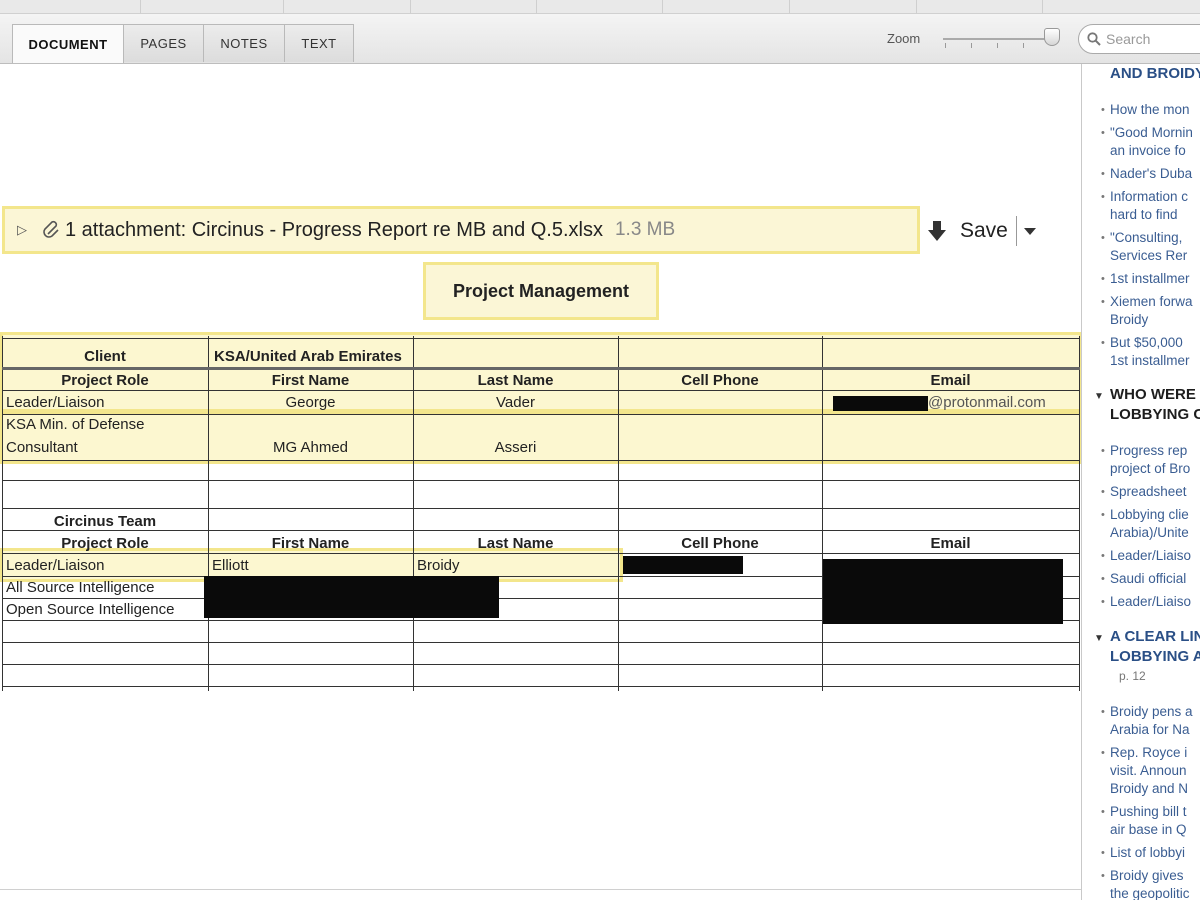  Describe the element at coordinates (1145, 460) in the screenshot. I see `sidebar-item: Progress repproject of Bro` at that location.